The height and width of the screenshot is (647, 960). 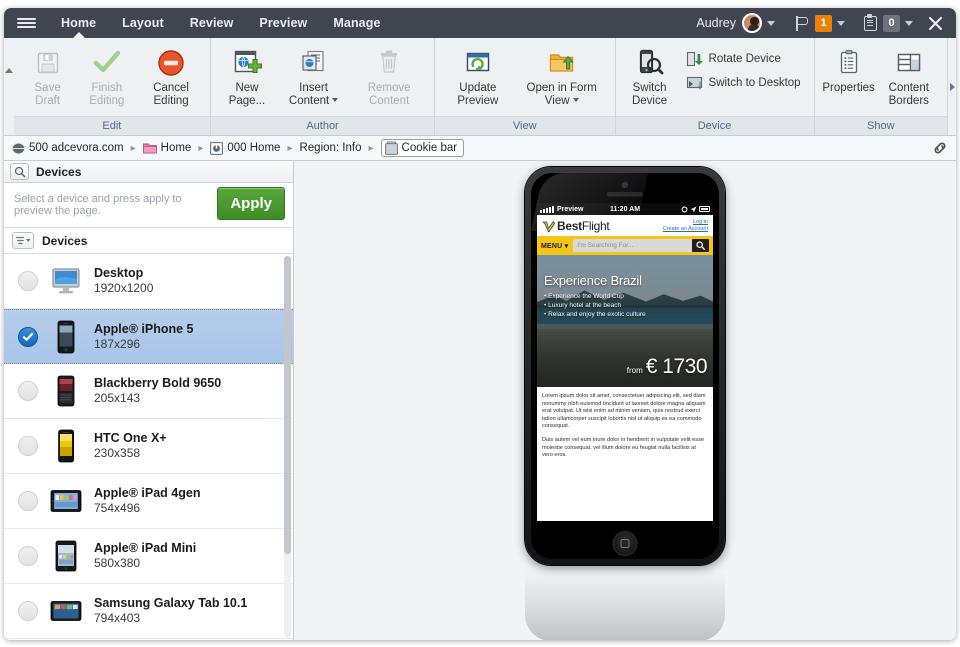 What do you see at coordinates (330, 148) in the screenshot?
I see `breadcrumb-item-region: Region: Info` at bounding box center [330, 148].